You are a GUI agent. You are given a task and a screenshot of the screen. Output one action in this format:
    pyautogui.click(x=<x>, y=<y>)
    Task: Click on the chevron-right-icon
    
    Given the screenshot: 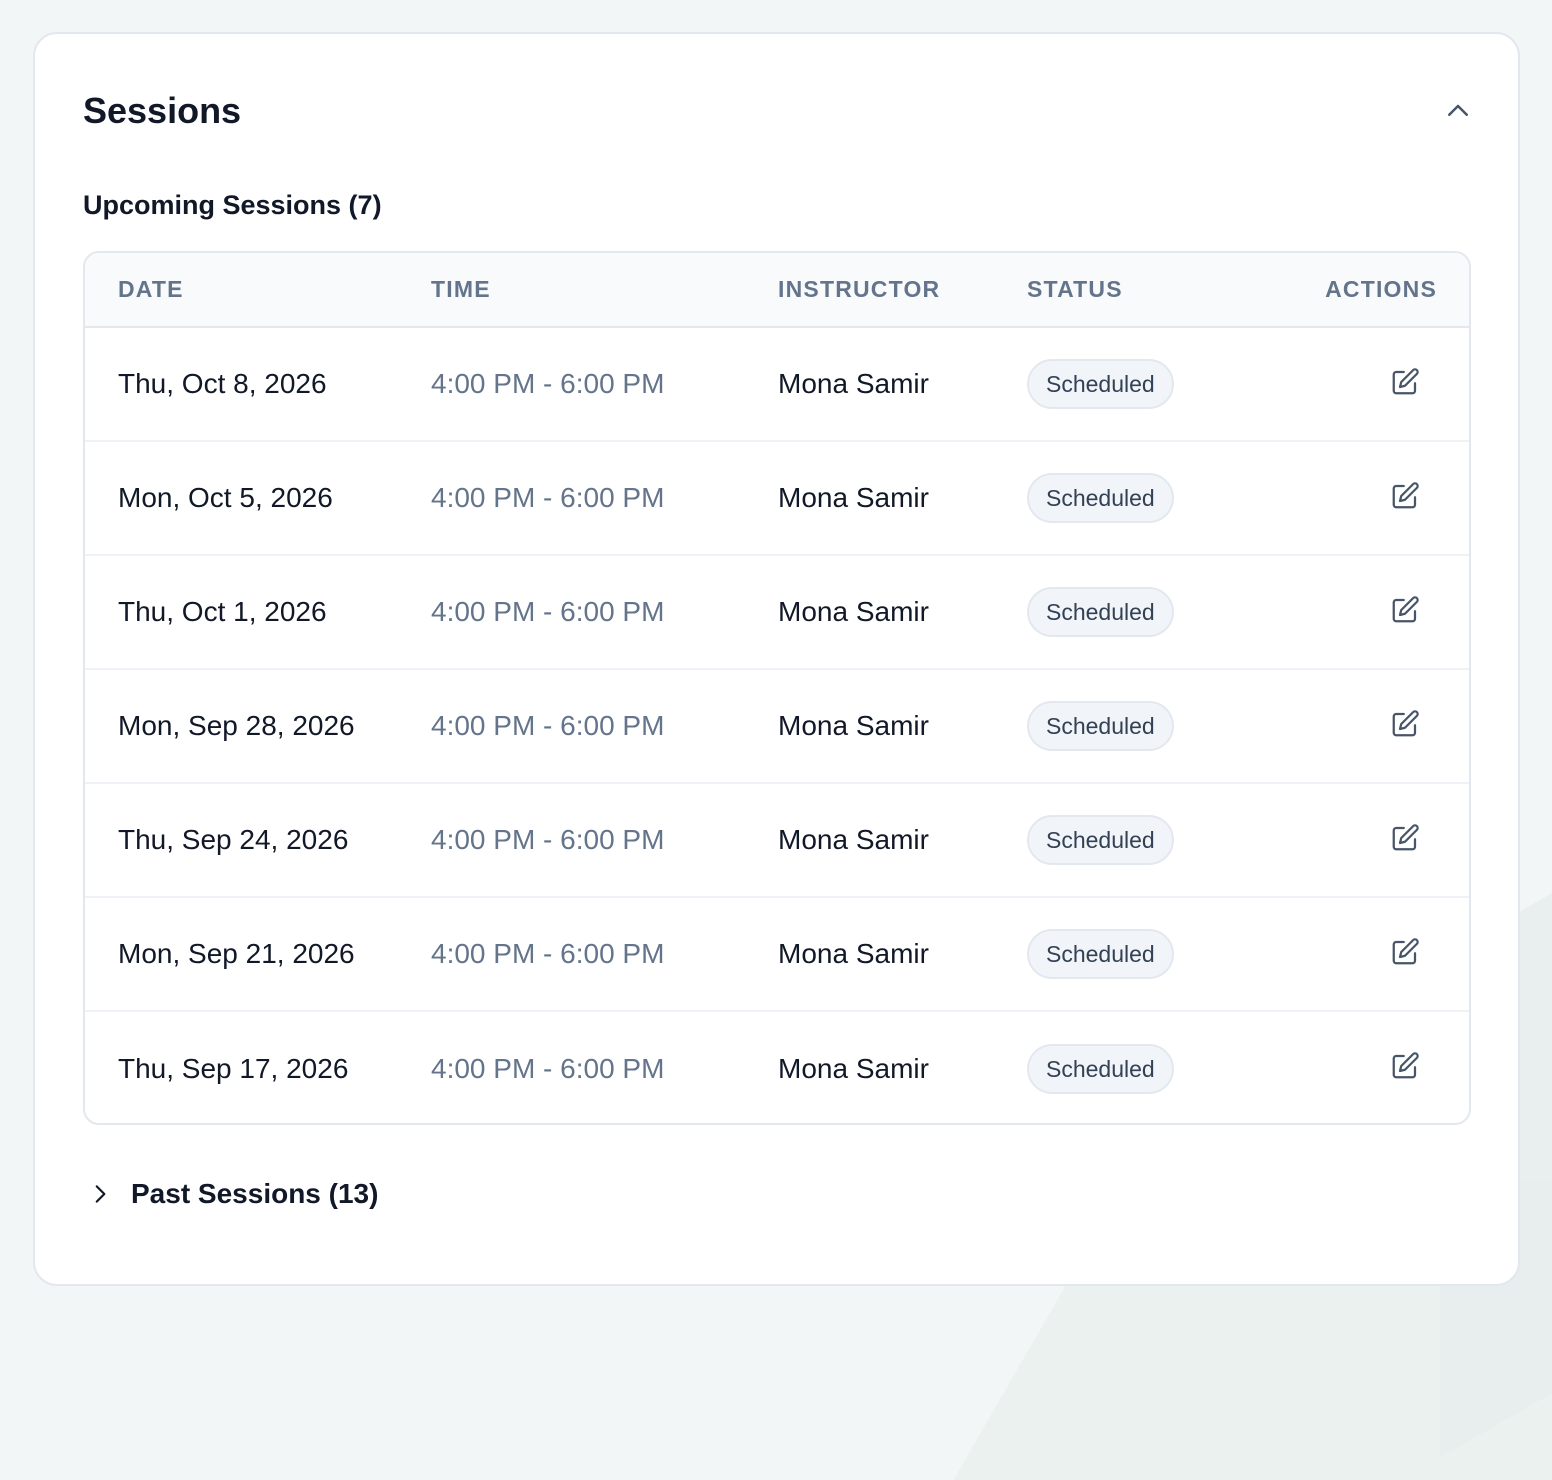 What is the action you would take?
    pyautogui.click(x=100, y=1194)
    